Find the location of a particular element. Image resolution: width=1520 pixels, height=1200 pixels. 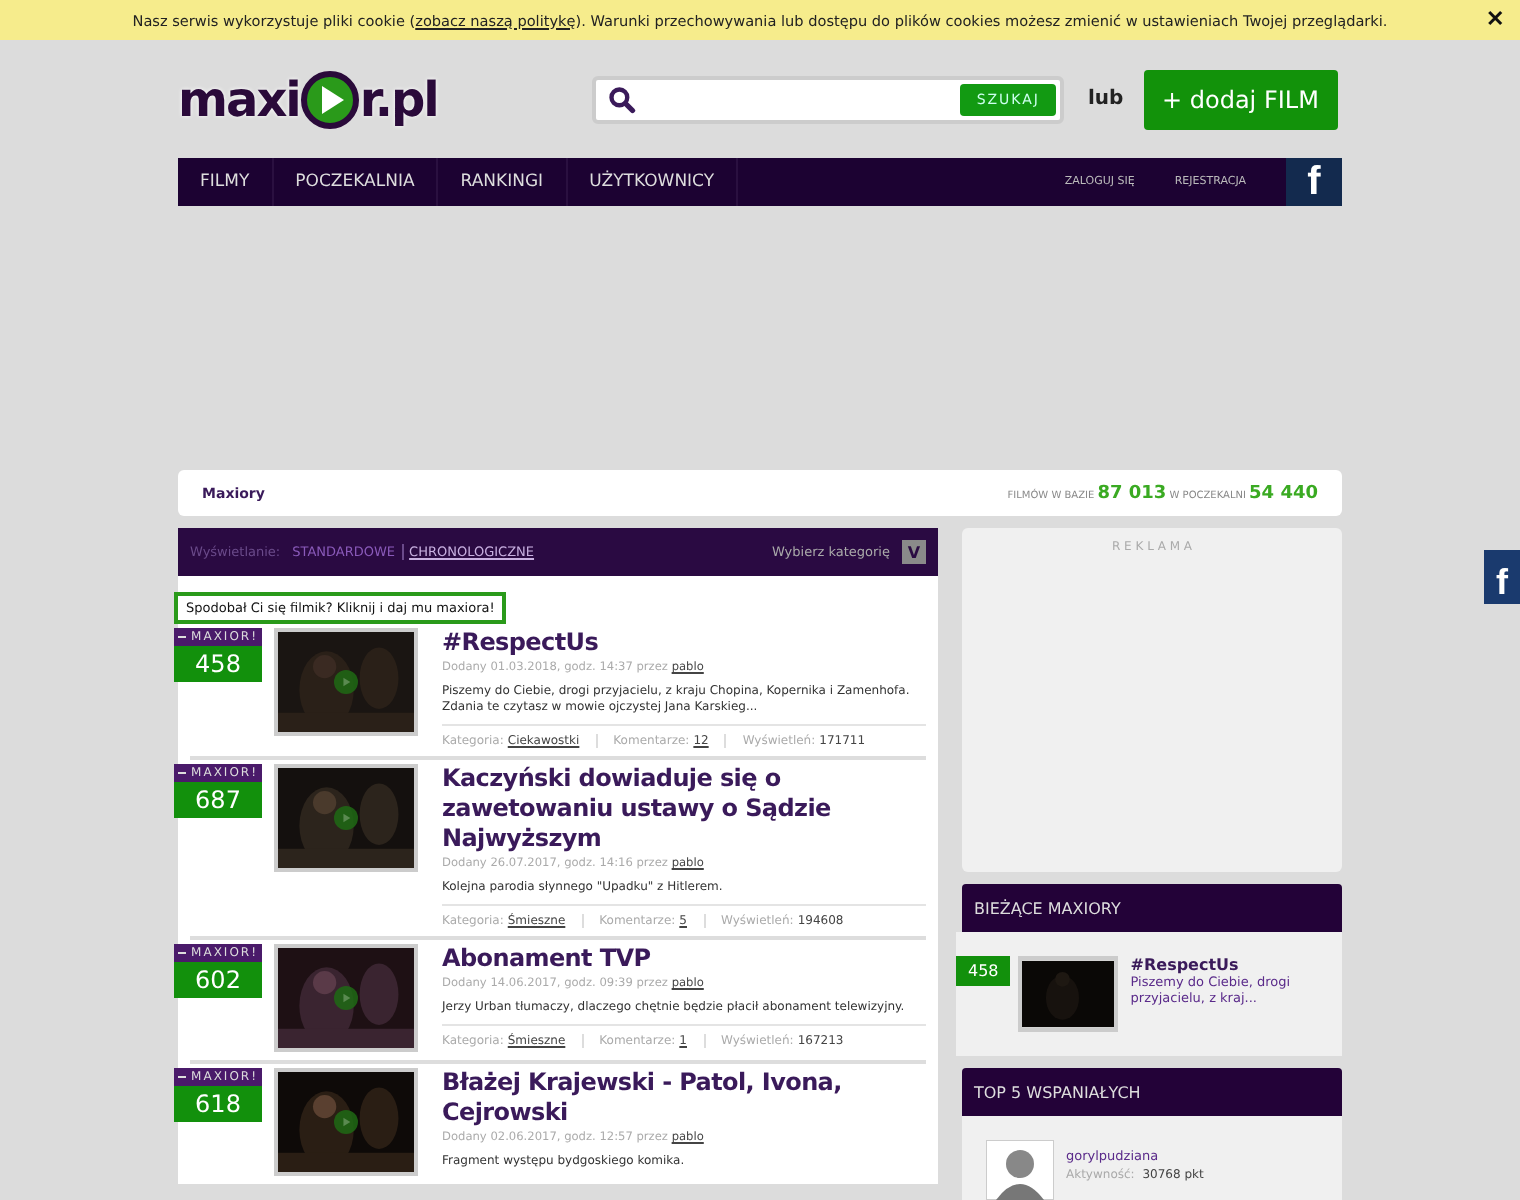

add-film-button: + dodaj FILM is located at coordinates (1240, 99).